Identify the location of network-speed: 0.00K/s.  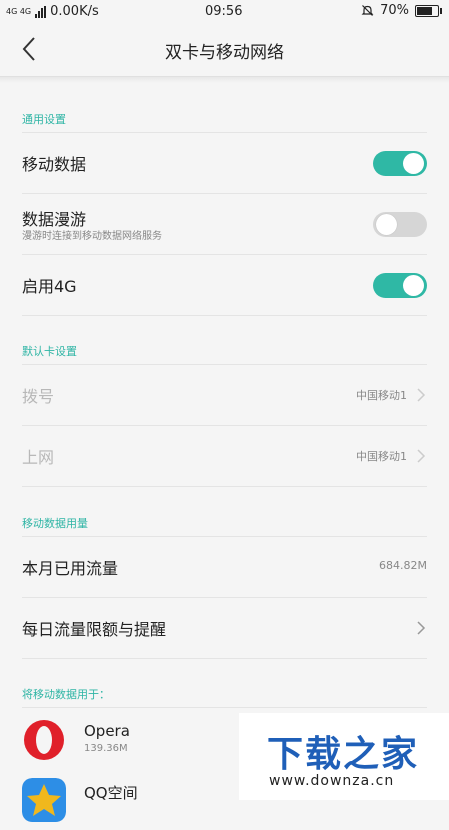
(74, 11).